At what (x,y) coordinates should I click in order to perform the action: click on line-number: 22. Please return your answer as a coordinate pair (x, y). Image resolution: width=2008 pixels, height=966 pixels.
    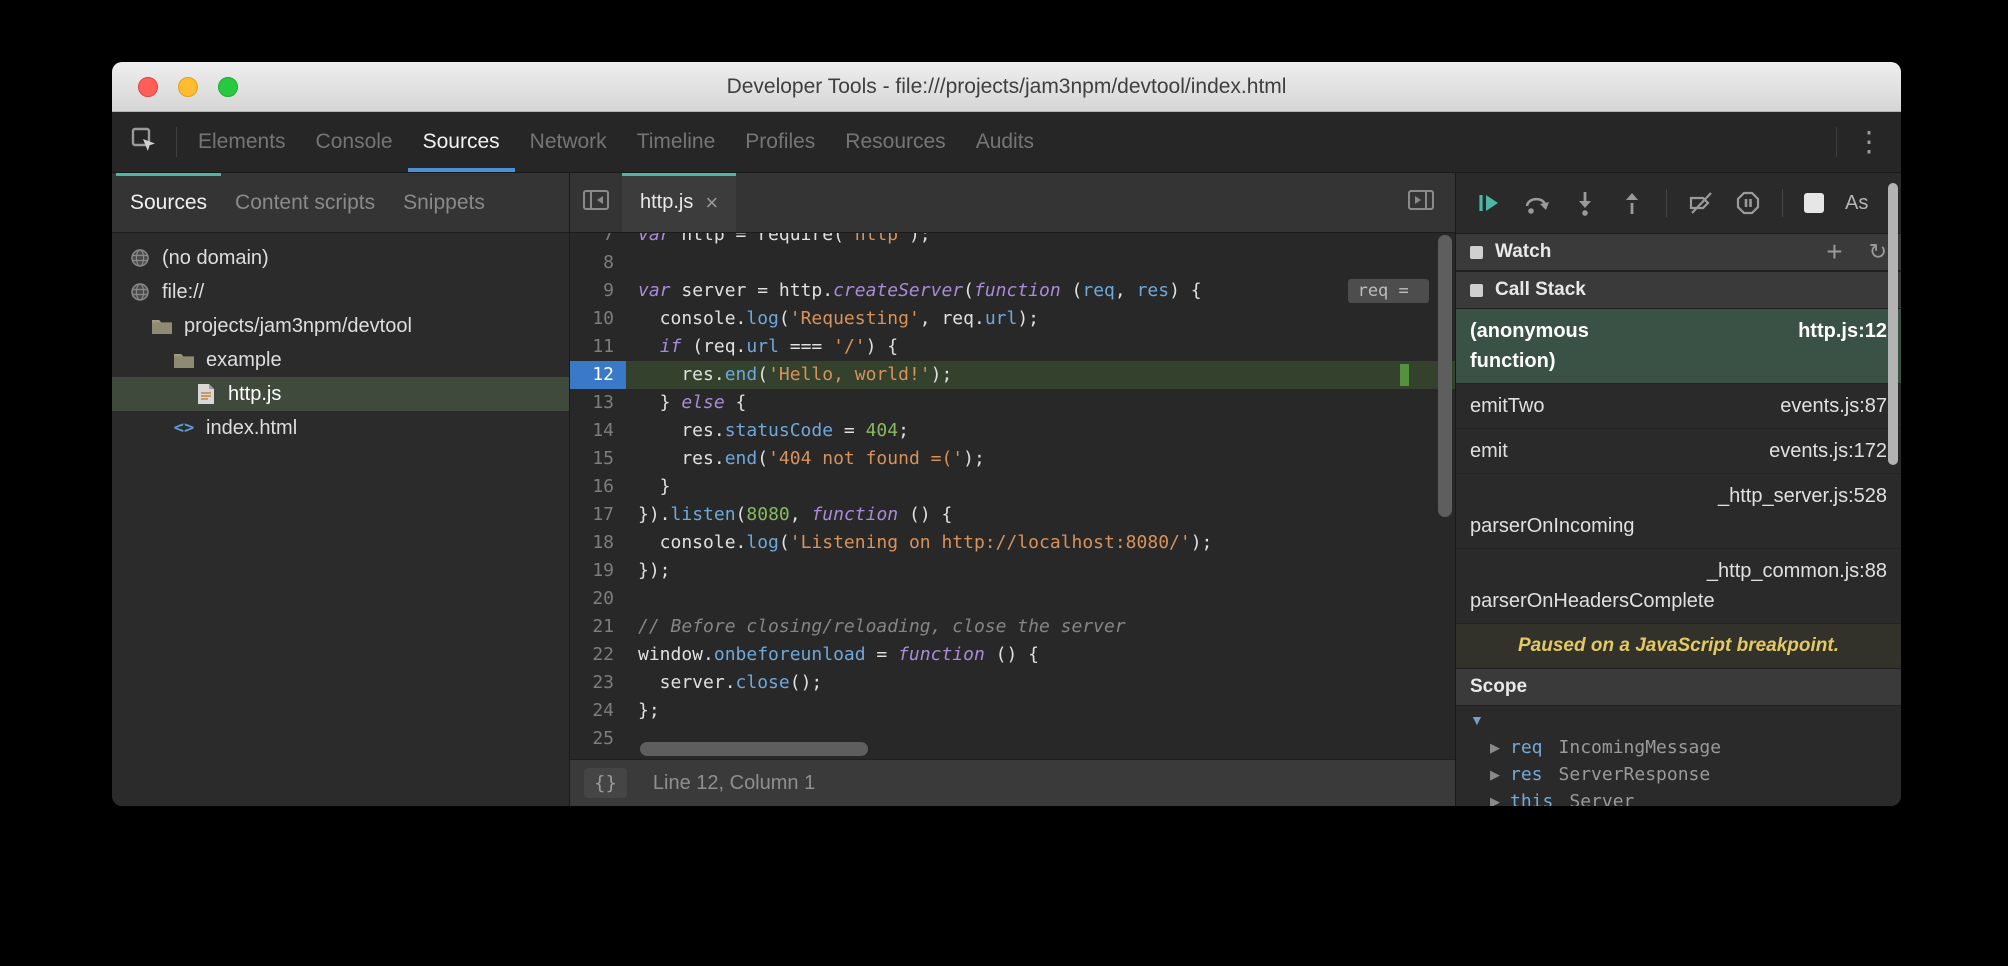
    Looking at the image, I should click on (598, 655).